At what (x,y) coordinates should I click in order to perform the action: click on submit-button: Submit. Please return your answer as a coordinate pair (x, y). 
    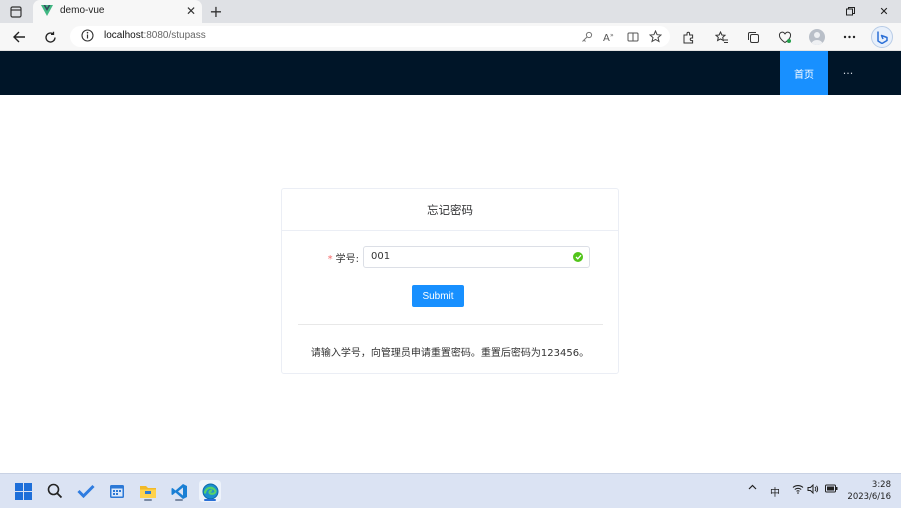
    Looking at the image, I should click on (438, 296).